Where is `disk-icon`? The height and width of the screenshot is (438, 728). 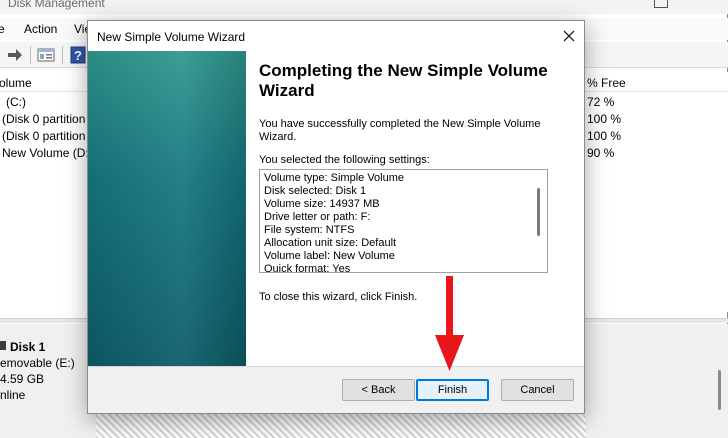 disk-icon is located at coordinates (3, 345).